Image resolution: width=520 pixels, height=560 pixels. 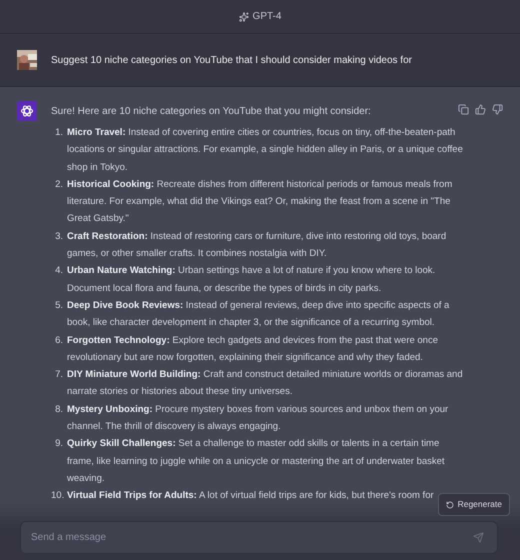 What do you see at coordinates (250, 496) in the screenshot?
I see `list-item-text: Virtual Field Trips for Adults: A lot of virtual field trips are for kids, but there's room for` at bounding box center [250, 496].